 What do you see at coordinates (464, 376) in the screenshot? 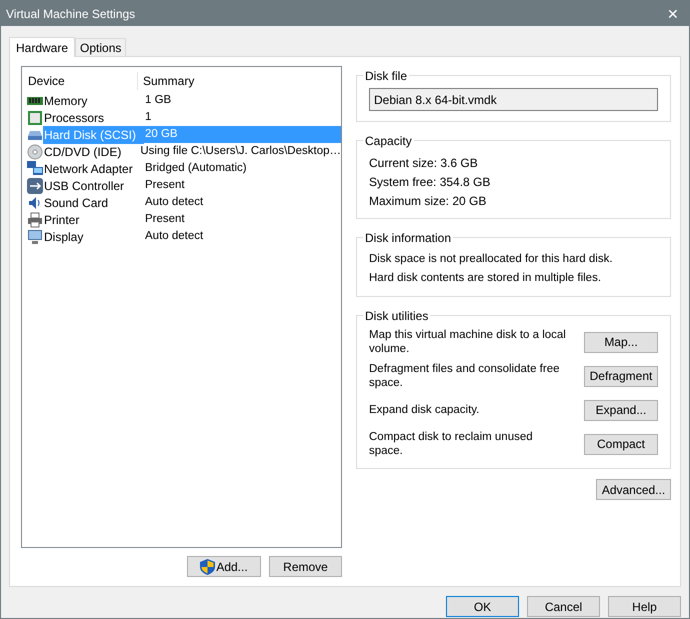
I see `utility-description: Defragment files and consolidate free space.` at bounding box center [464, 376].